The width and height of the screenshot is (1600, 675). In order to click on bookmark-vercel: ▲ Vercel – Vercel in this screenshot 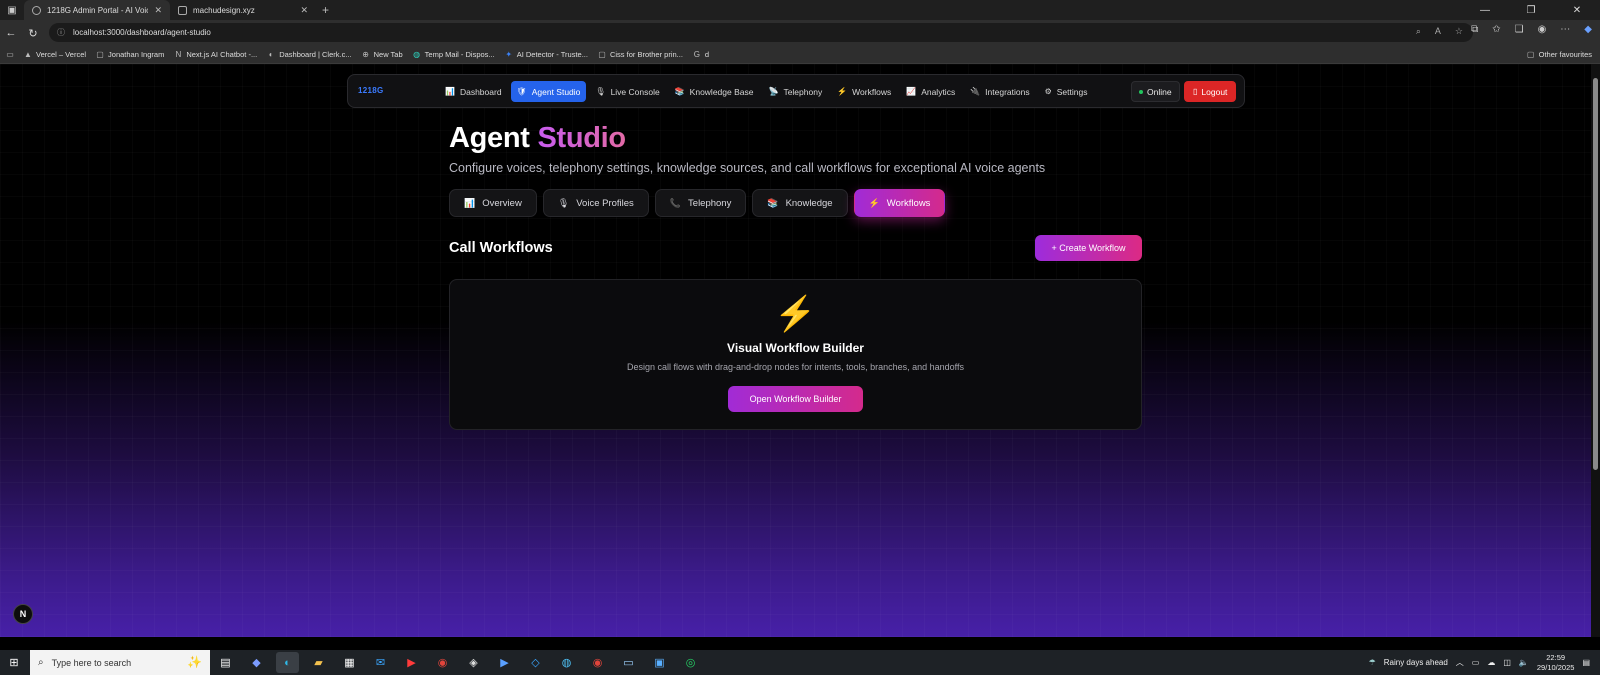, I will do `click(55, 54)`.